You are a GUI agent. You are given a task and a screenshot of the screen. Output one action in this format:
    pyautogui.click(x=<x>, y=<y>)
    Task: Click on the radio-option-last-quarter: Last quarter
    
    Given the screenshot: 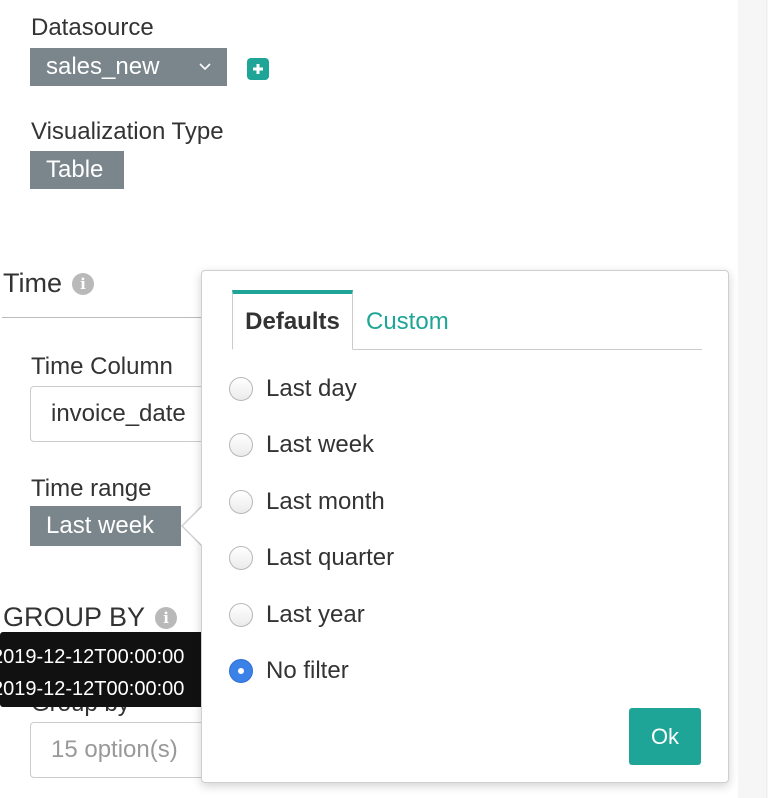 What is the action you would take?
    pyautogui.click(x=311, y=558)
    